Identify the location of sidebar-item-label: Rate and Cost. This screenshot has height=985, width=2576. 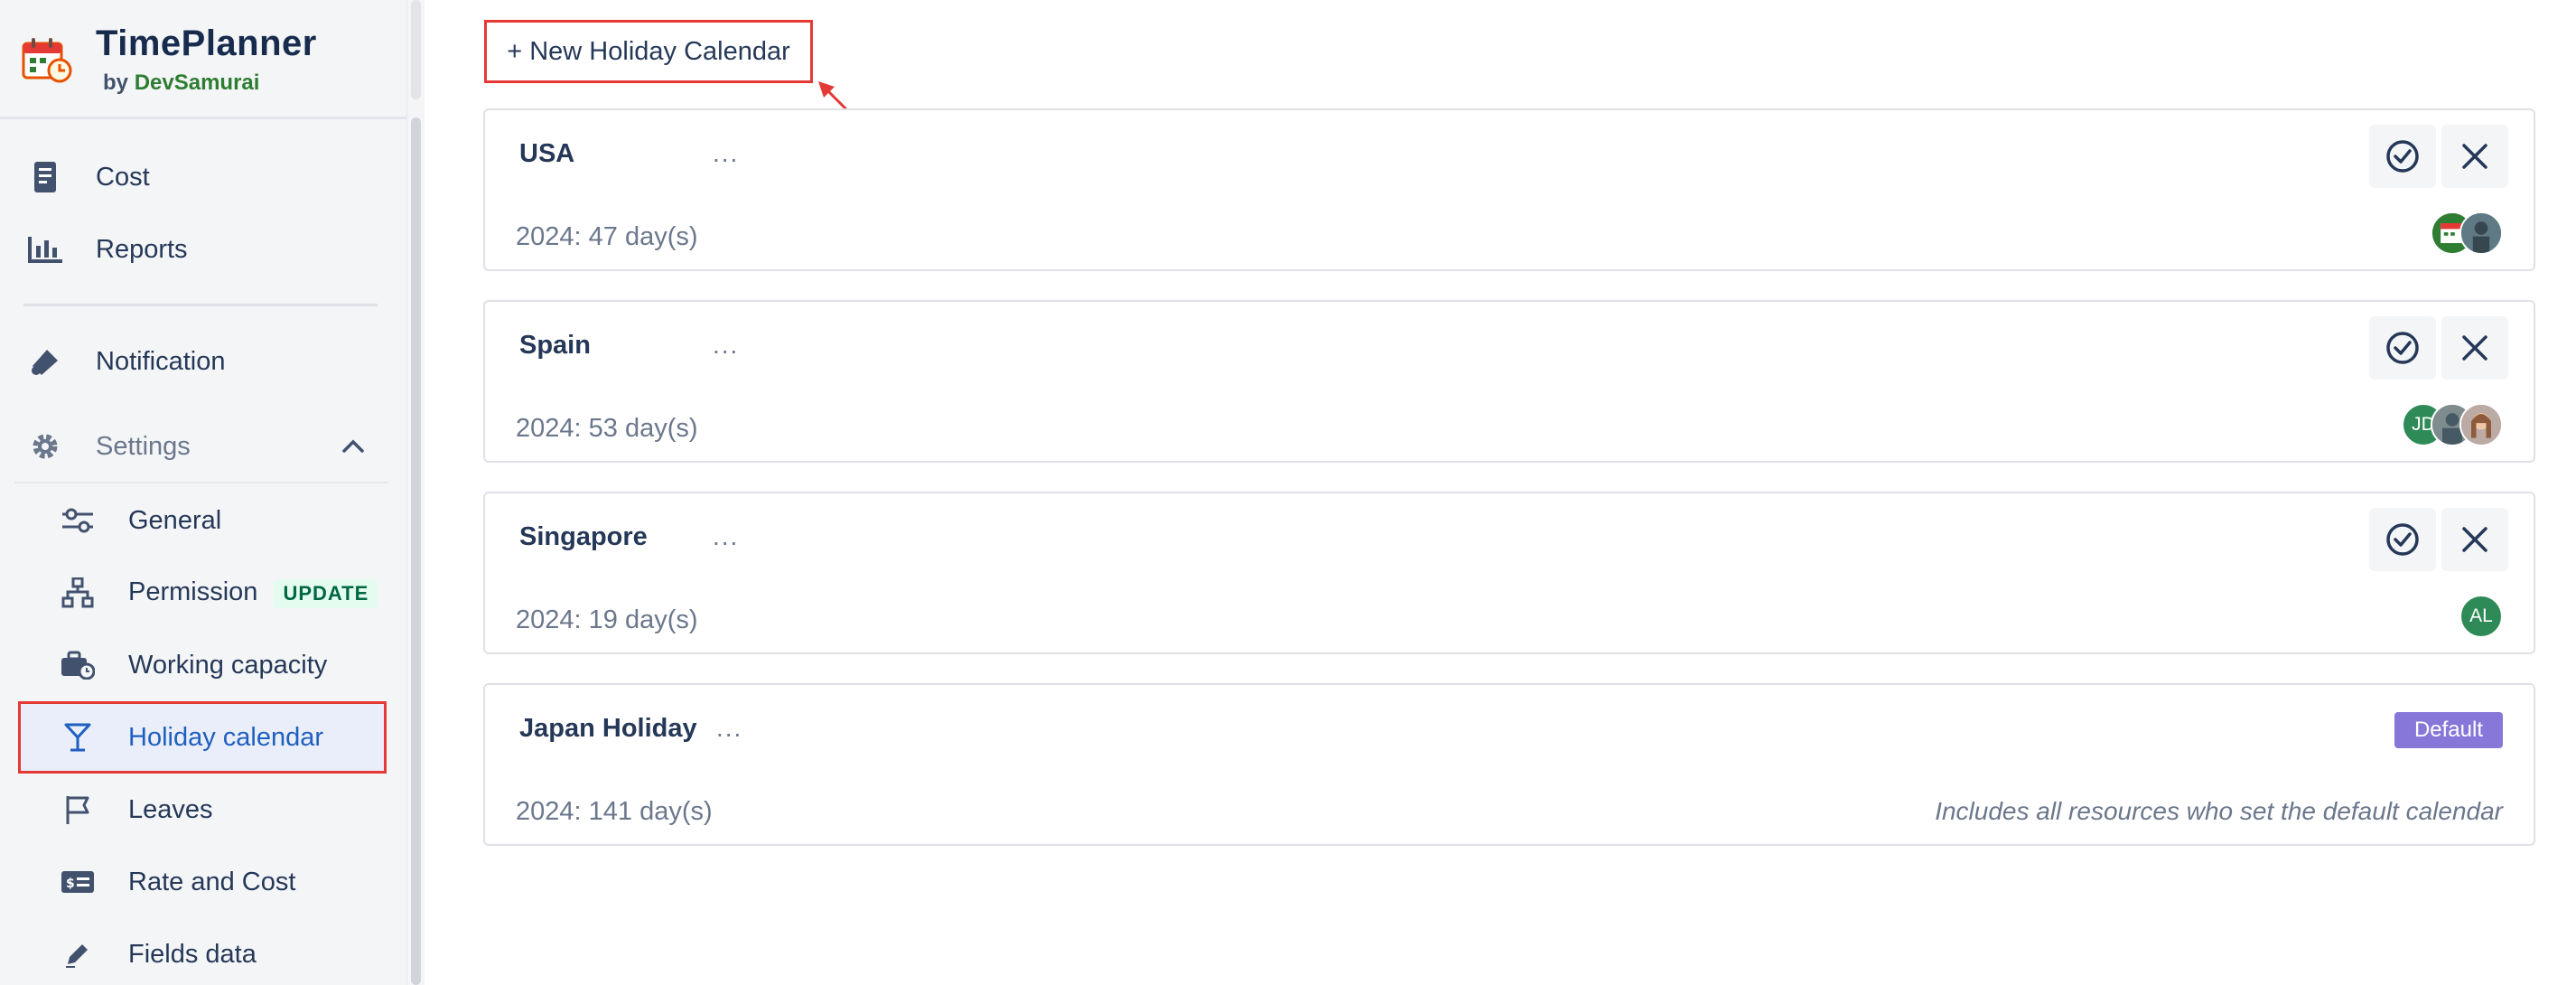
(212, 881).